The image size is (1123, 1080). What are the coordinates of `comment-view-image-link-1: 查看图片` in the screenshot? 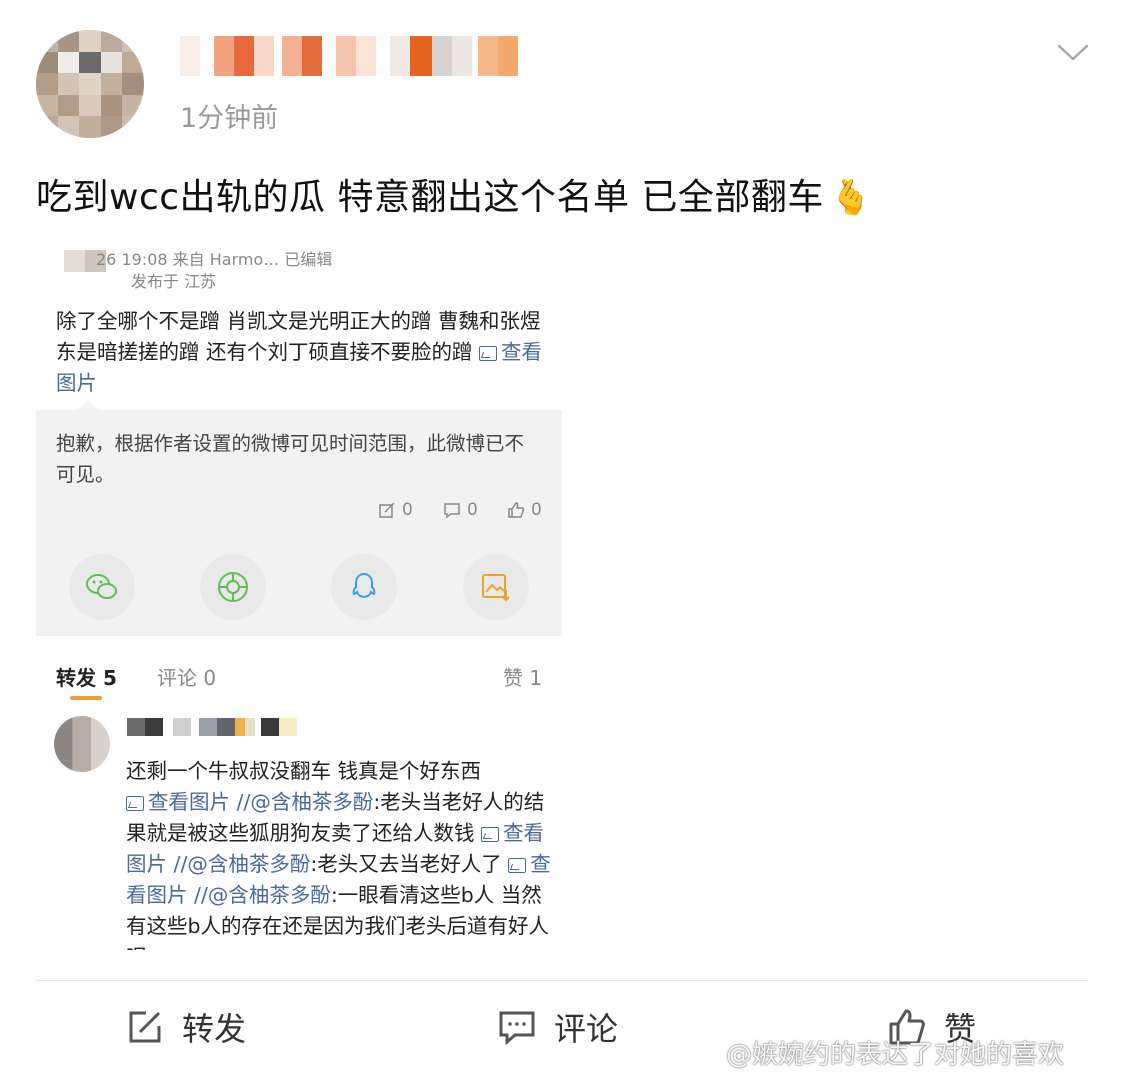 It's located at (178, 802).